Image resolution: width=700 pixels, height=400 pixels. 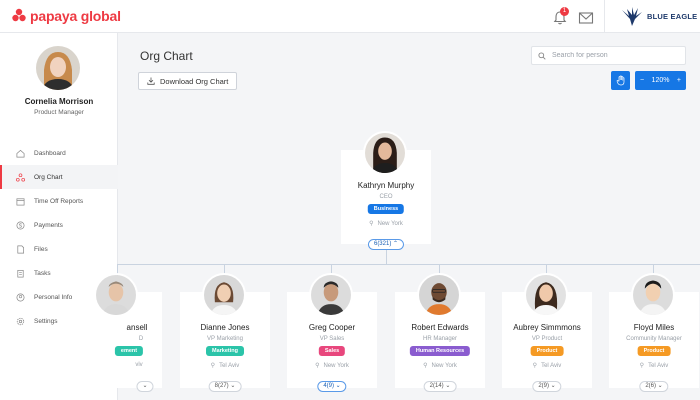 I want to click on reports-count: 6(321), so click(x=382, y=244).